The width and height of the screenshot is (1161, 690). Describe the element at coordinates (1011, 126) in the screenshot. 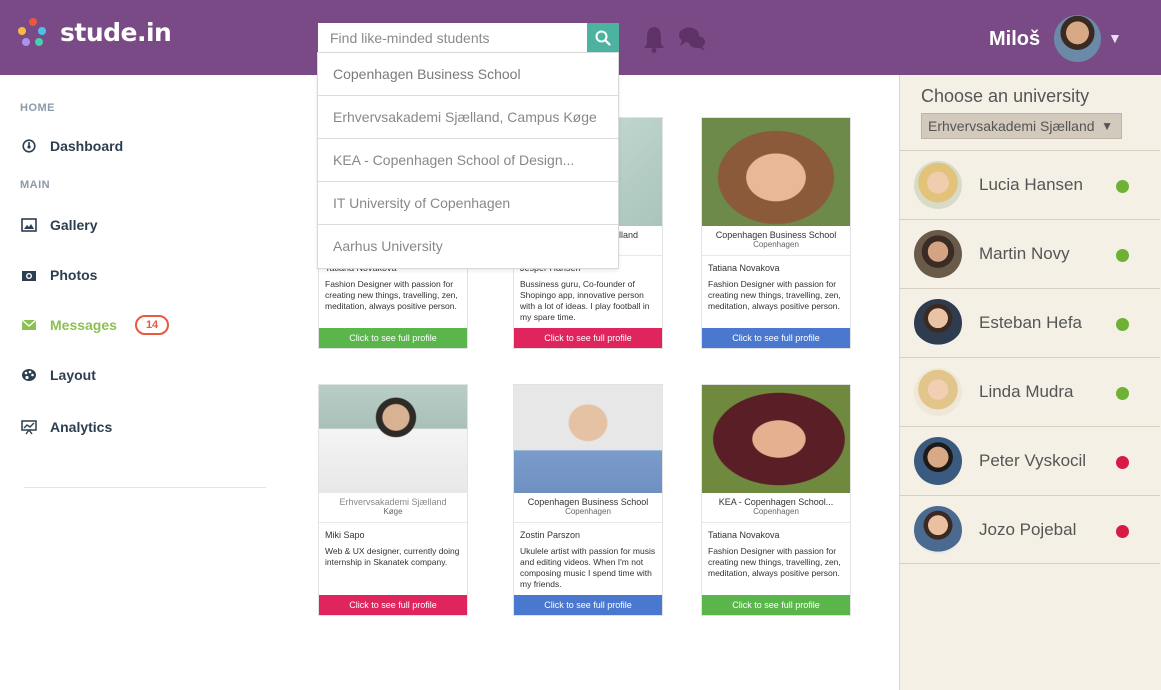

I see `selected-university: Erhvervsakademi Sjælland` at that location.